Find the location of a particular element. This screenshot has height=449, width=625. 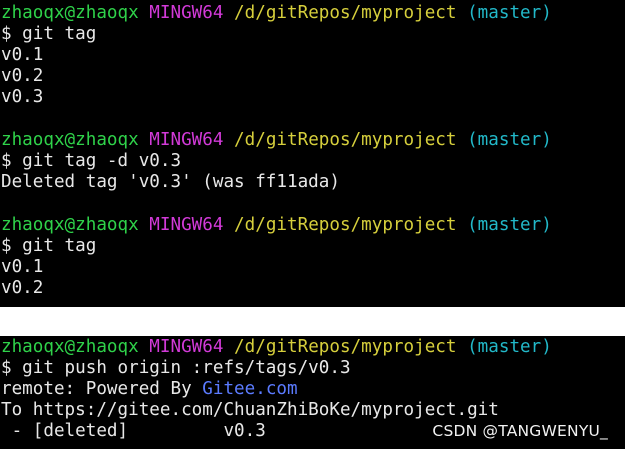

remote-prefix: remote: Powered By is located at coordinates (102, 389).